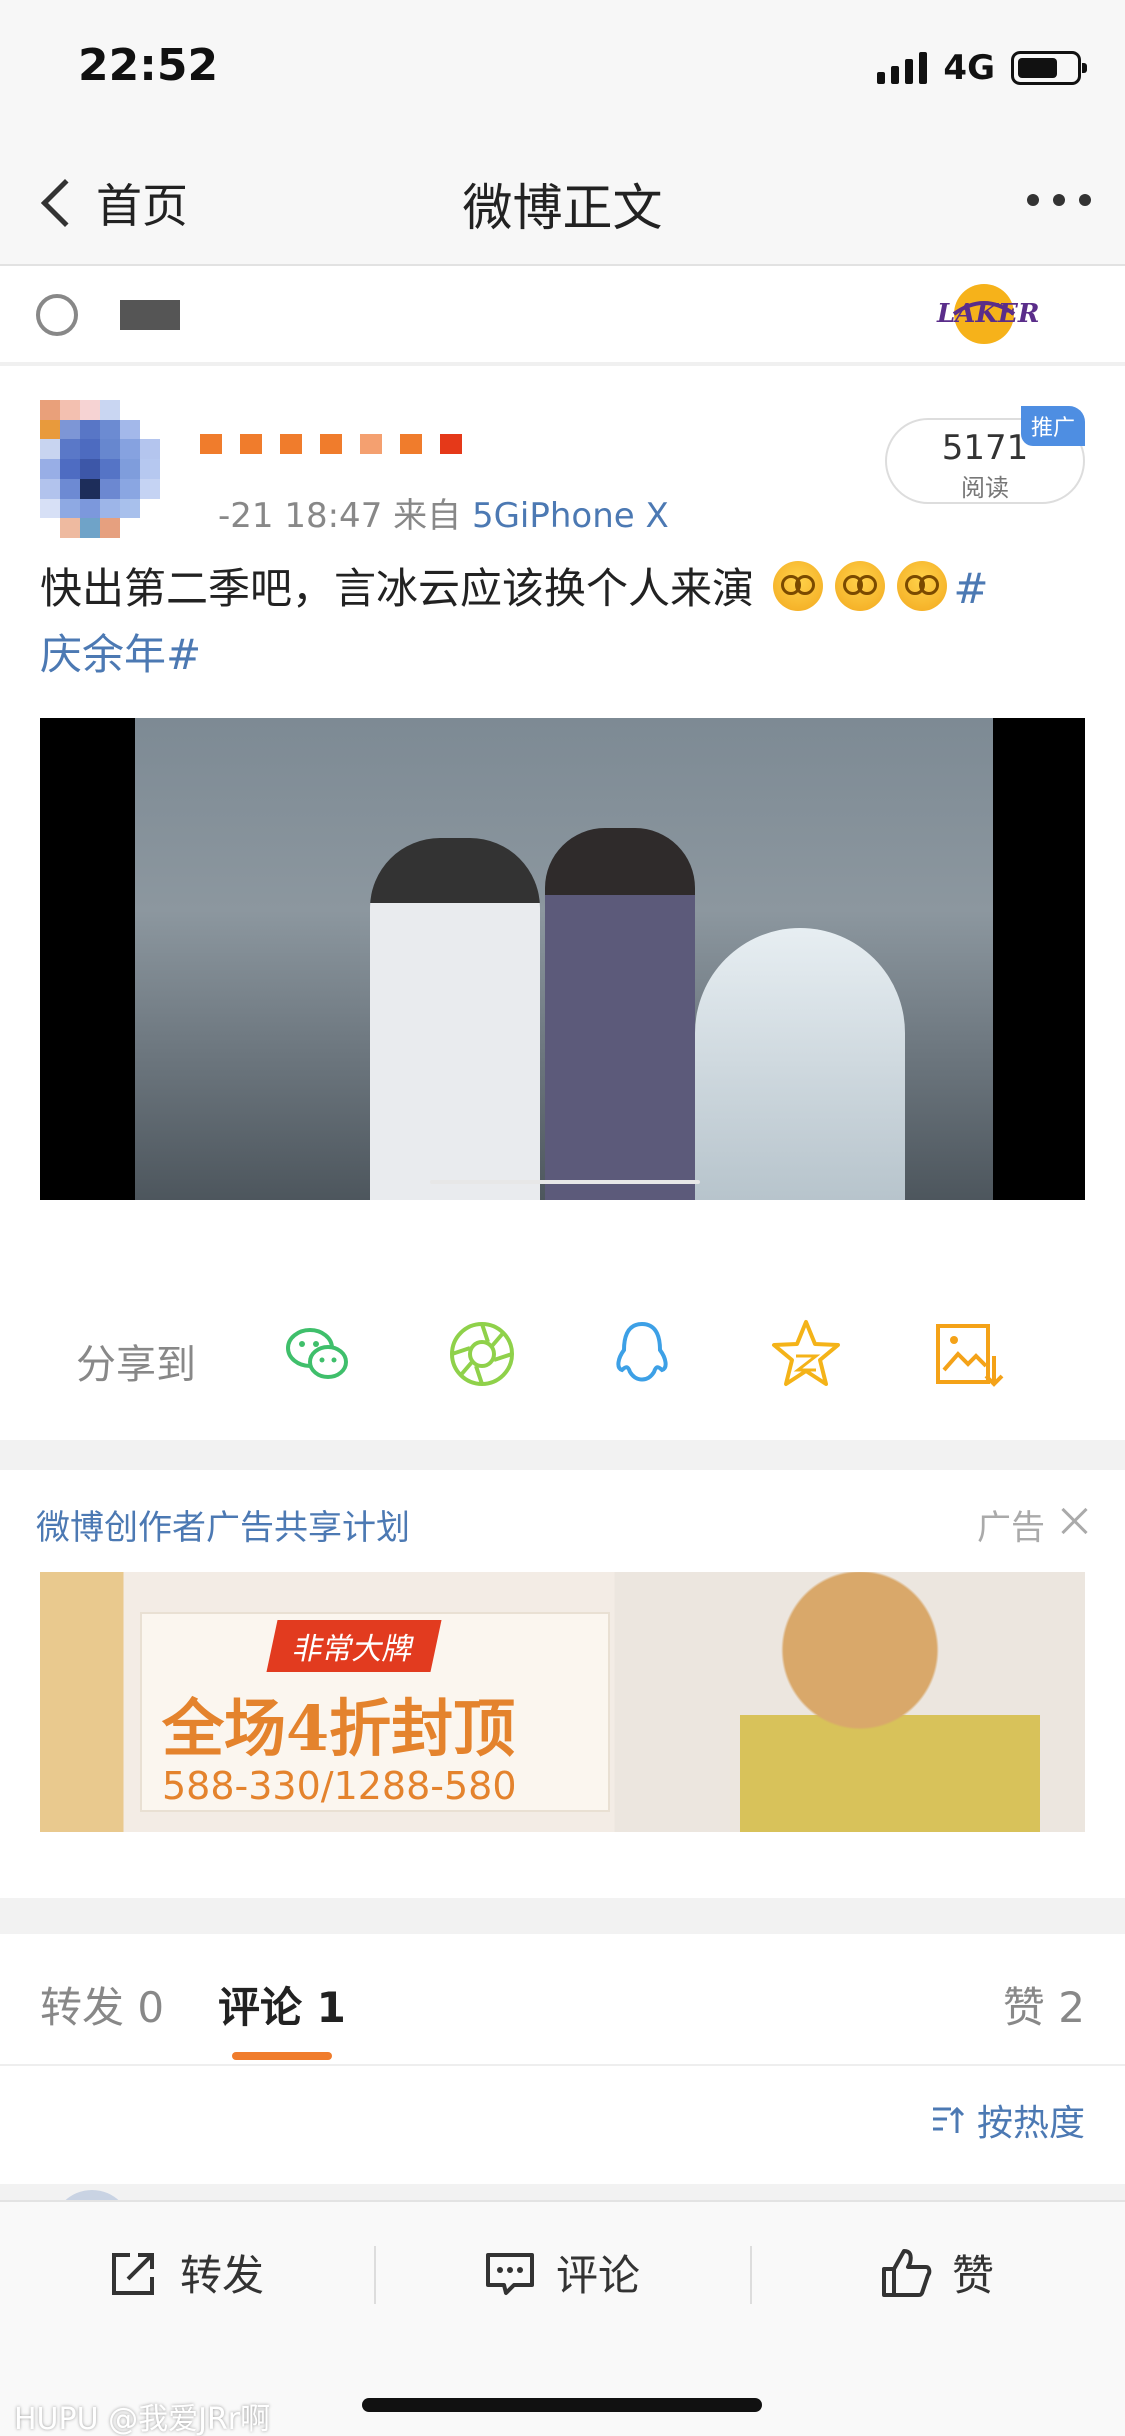 The height and width of the screenshot is (2436, 1125). I want to click on status-indicators: 4G, so click(982, 68).